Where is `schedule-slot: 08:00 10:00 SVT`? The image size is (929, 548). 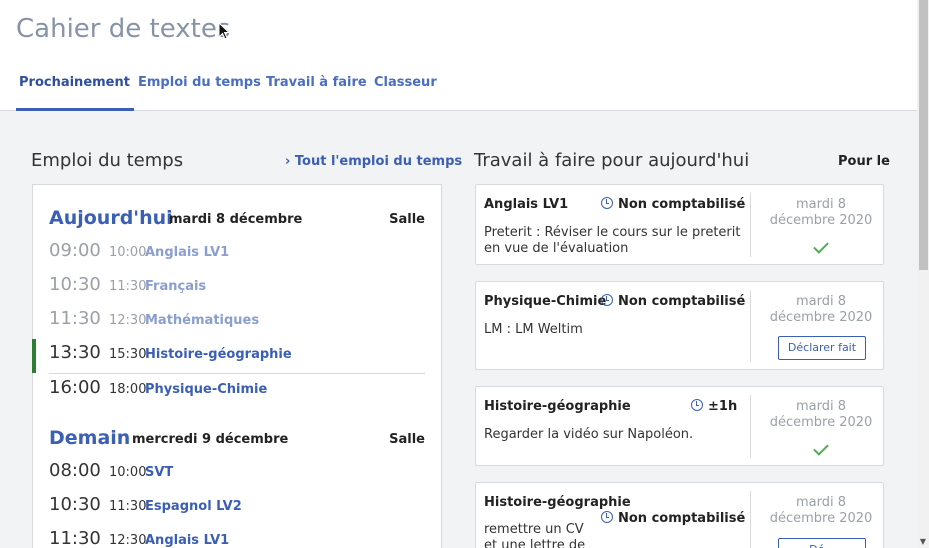
schedule-slot: 08:00 10:00 SVT is located at coordinates (237, 474).